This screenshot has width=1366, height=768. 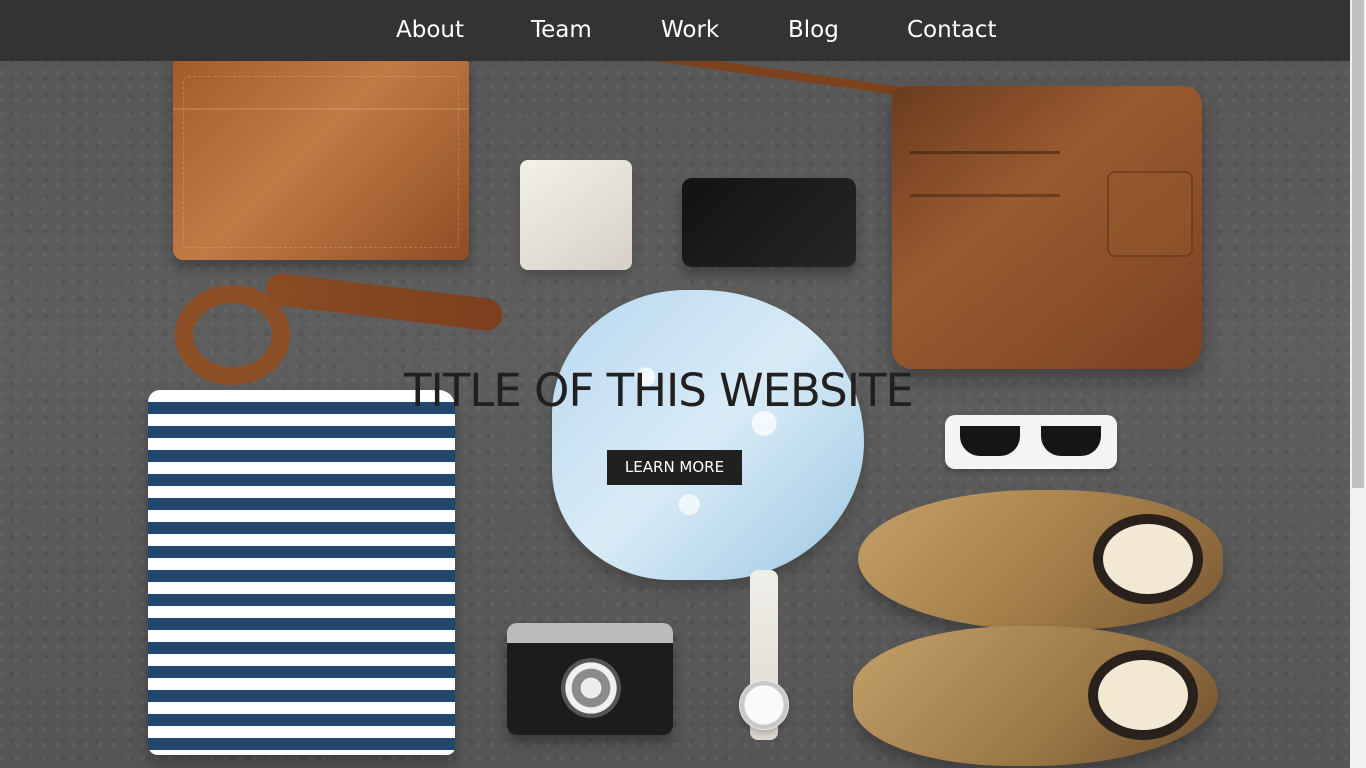 I want to click on site-title: TITLE OF THIS WEBSITE, so click(x=659, y=390).